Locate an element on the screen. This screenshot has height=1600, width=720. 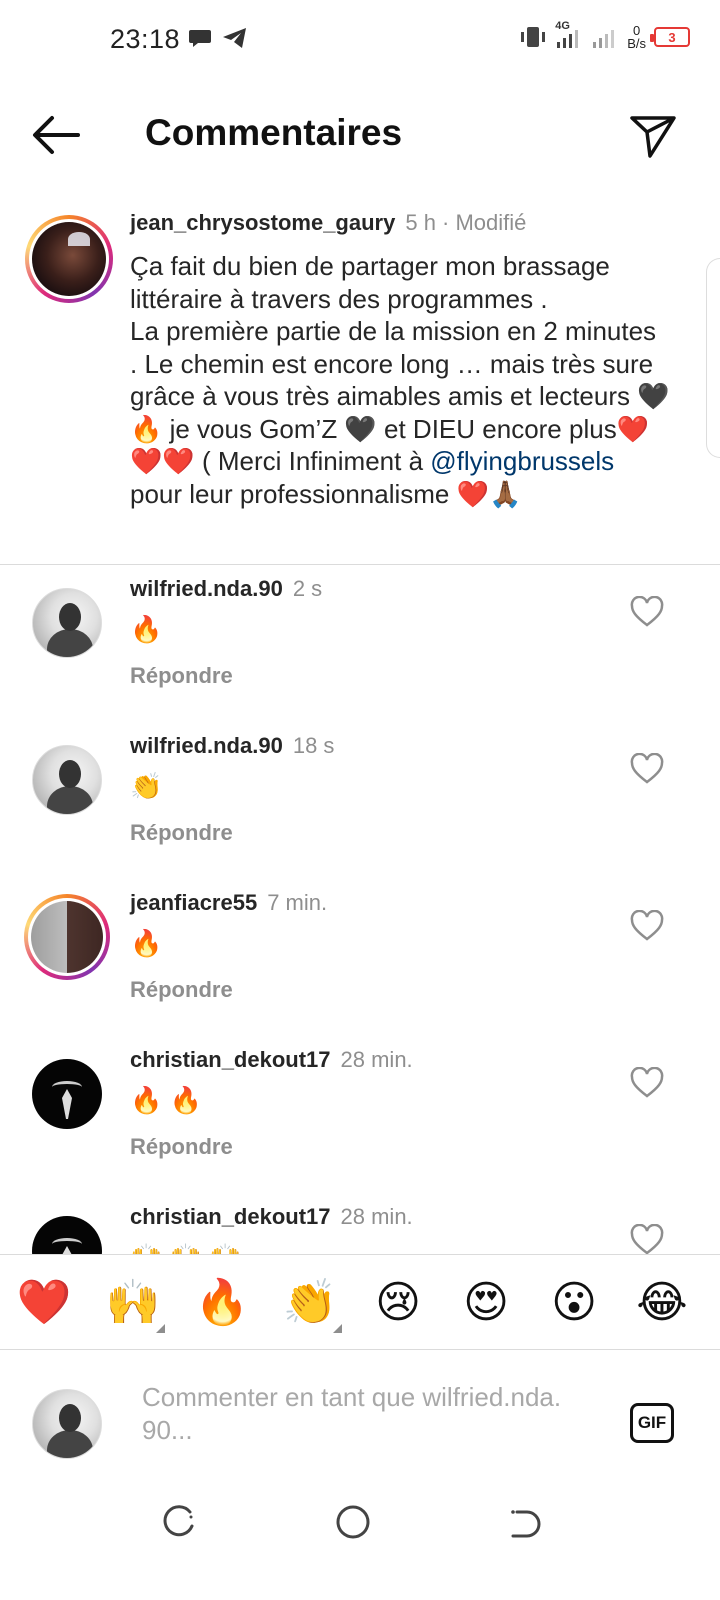
emoji-sad-button: 😢 is located at coordinates (398, 1303).